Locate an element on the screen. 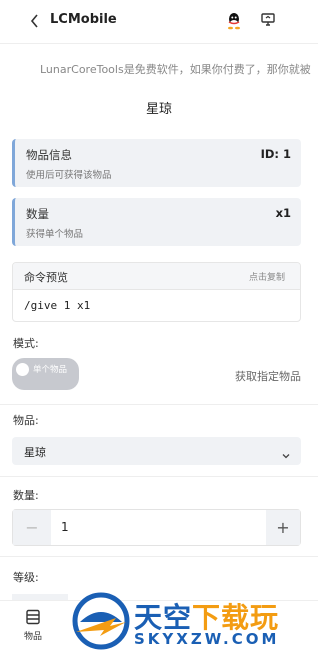 The height and width of the screenshot is (650, 320). item-info-card: 物品信息 使用后可获得该物品 ID: 1 is located at coordinates (156, 163).